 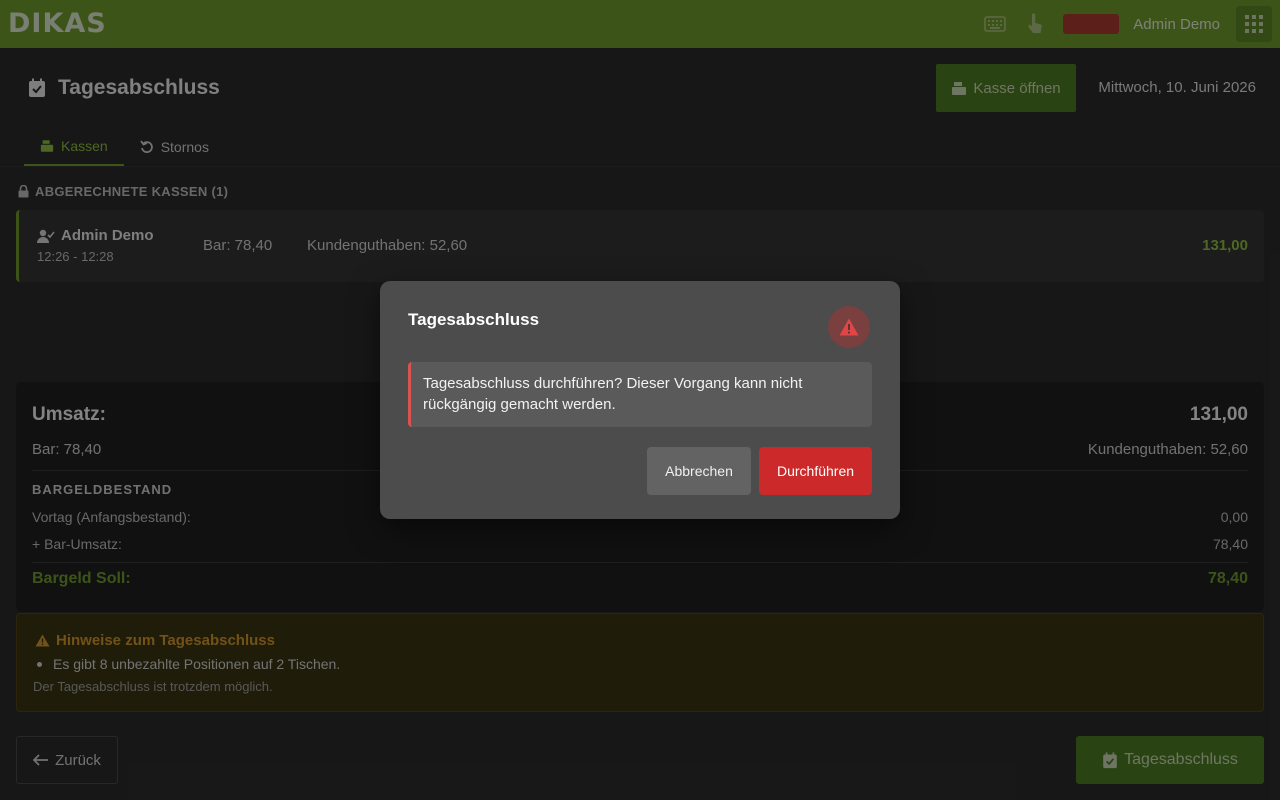 What do you see at coordinates (815, 471) in the screenshot?
I see `confirm-button: Durchführen` at bounding box center [815, 471].